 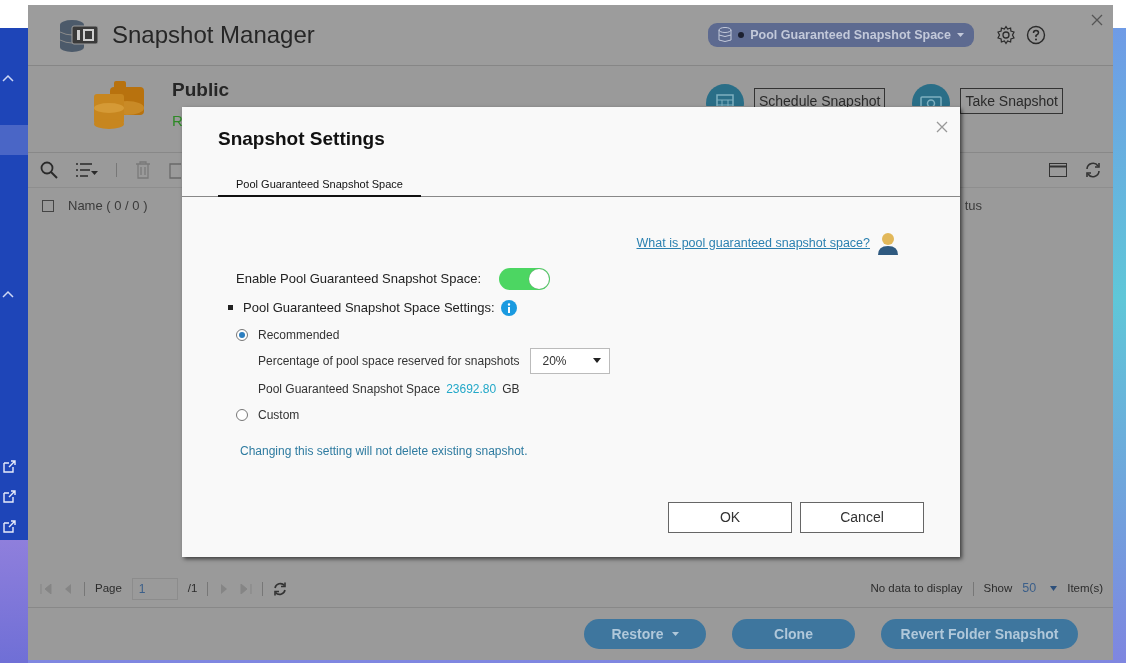 What do you see at coordinates (1011, 101) in the screenshot?
I see `take-snapshot-button: Take Snapshot` at bounding box center [1011, 101].